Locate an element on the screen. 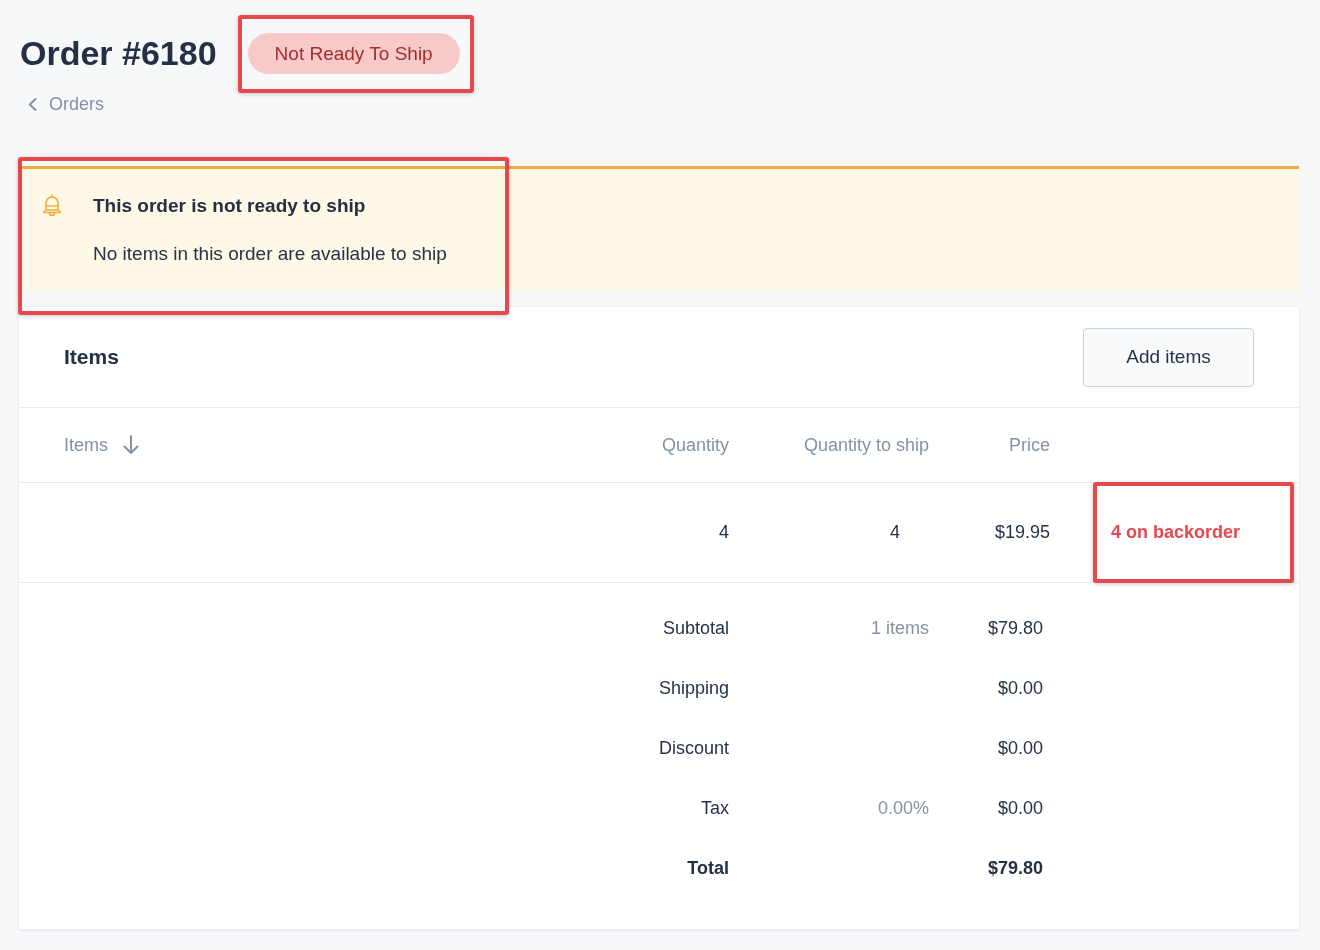 This screenshot has width=1320, height=950. total-note: 1 items is located at coordinates (899, 627).